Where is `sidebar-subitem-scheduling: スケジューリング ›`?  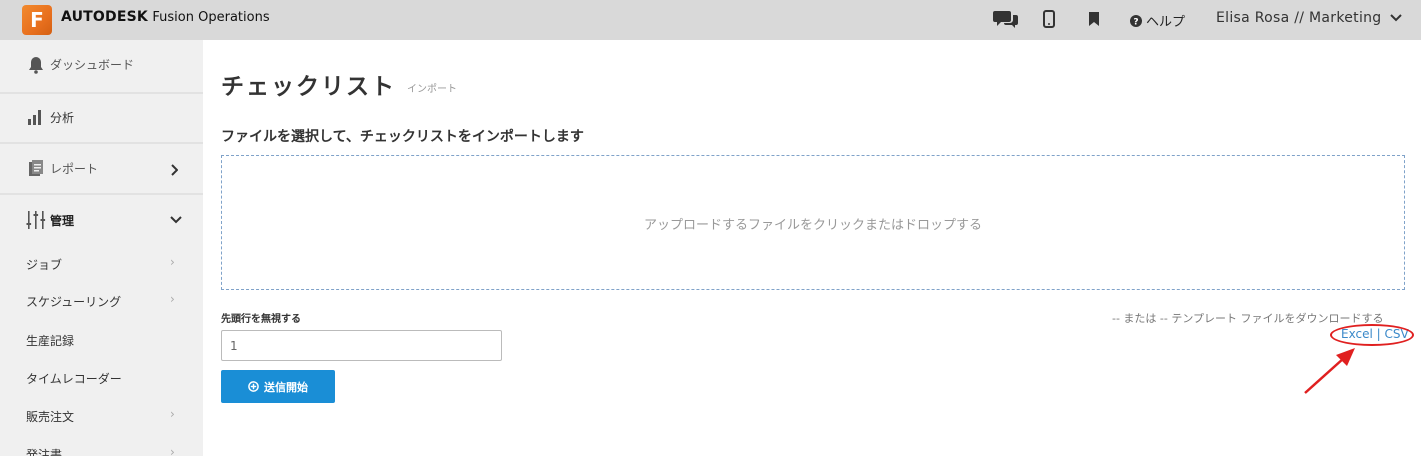
sidebar-subitem-scheduling: スケジューリング › is located at coordinates (101, 301).